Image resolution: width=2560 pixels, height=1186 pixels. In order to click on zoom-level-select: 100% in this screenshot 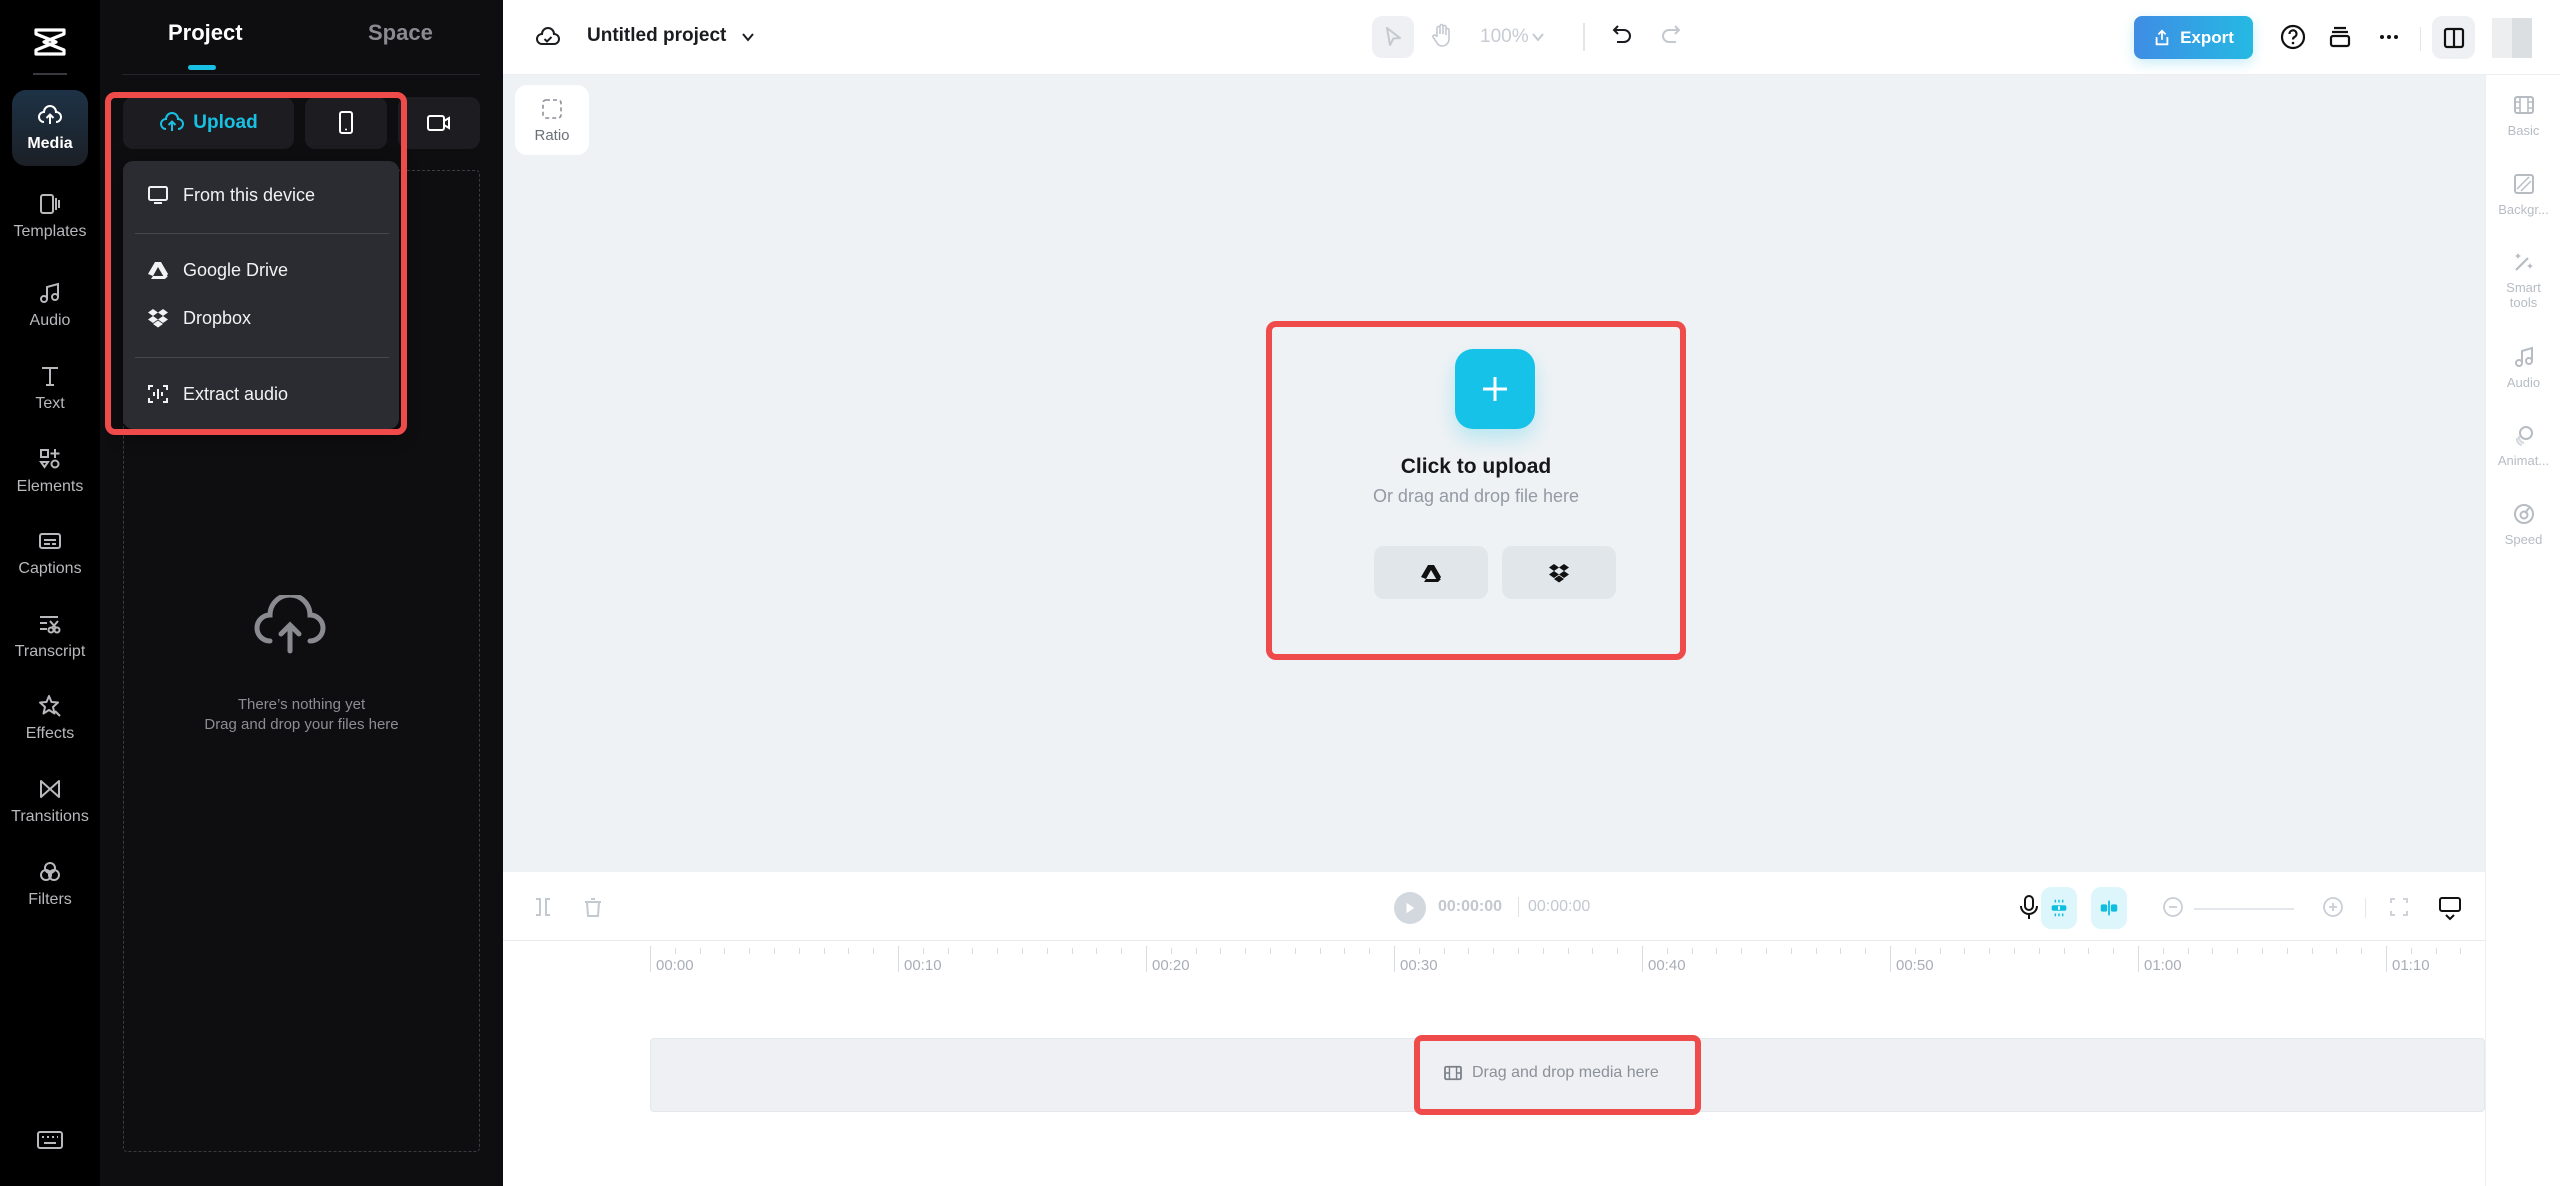, I will do `click(1504, 37)`.